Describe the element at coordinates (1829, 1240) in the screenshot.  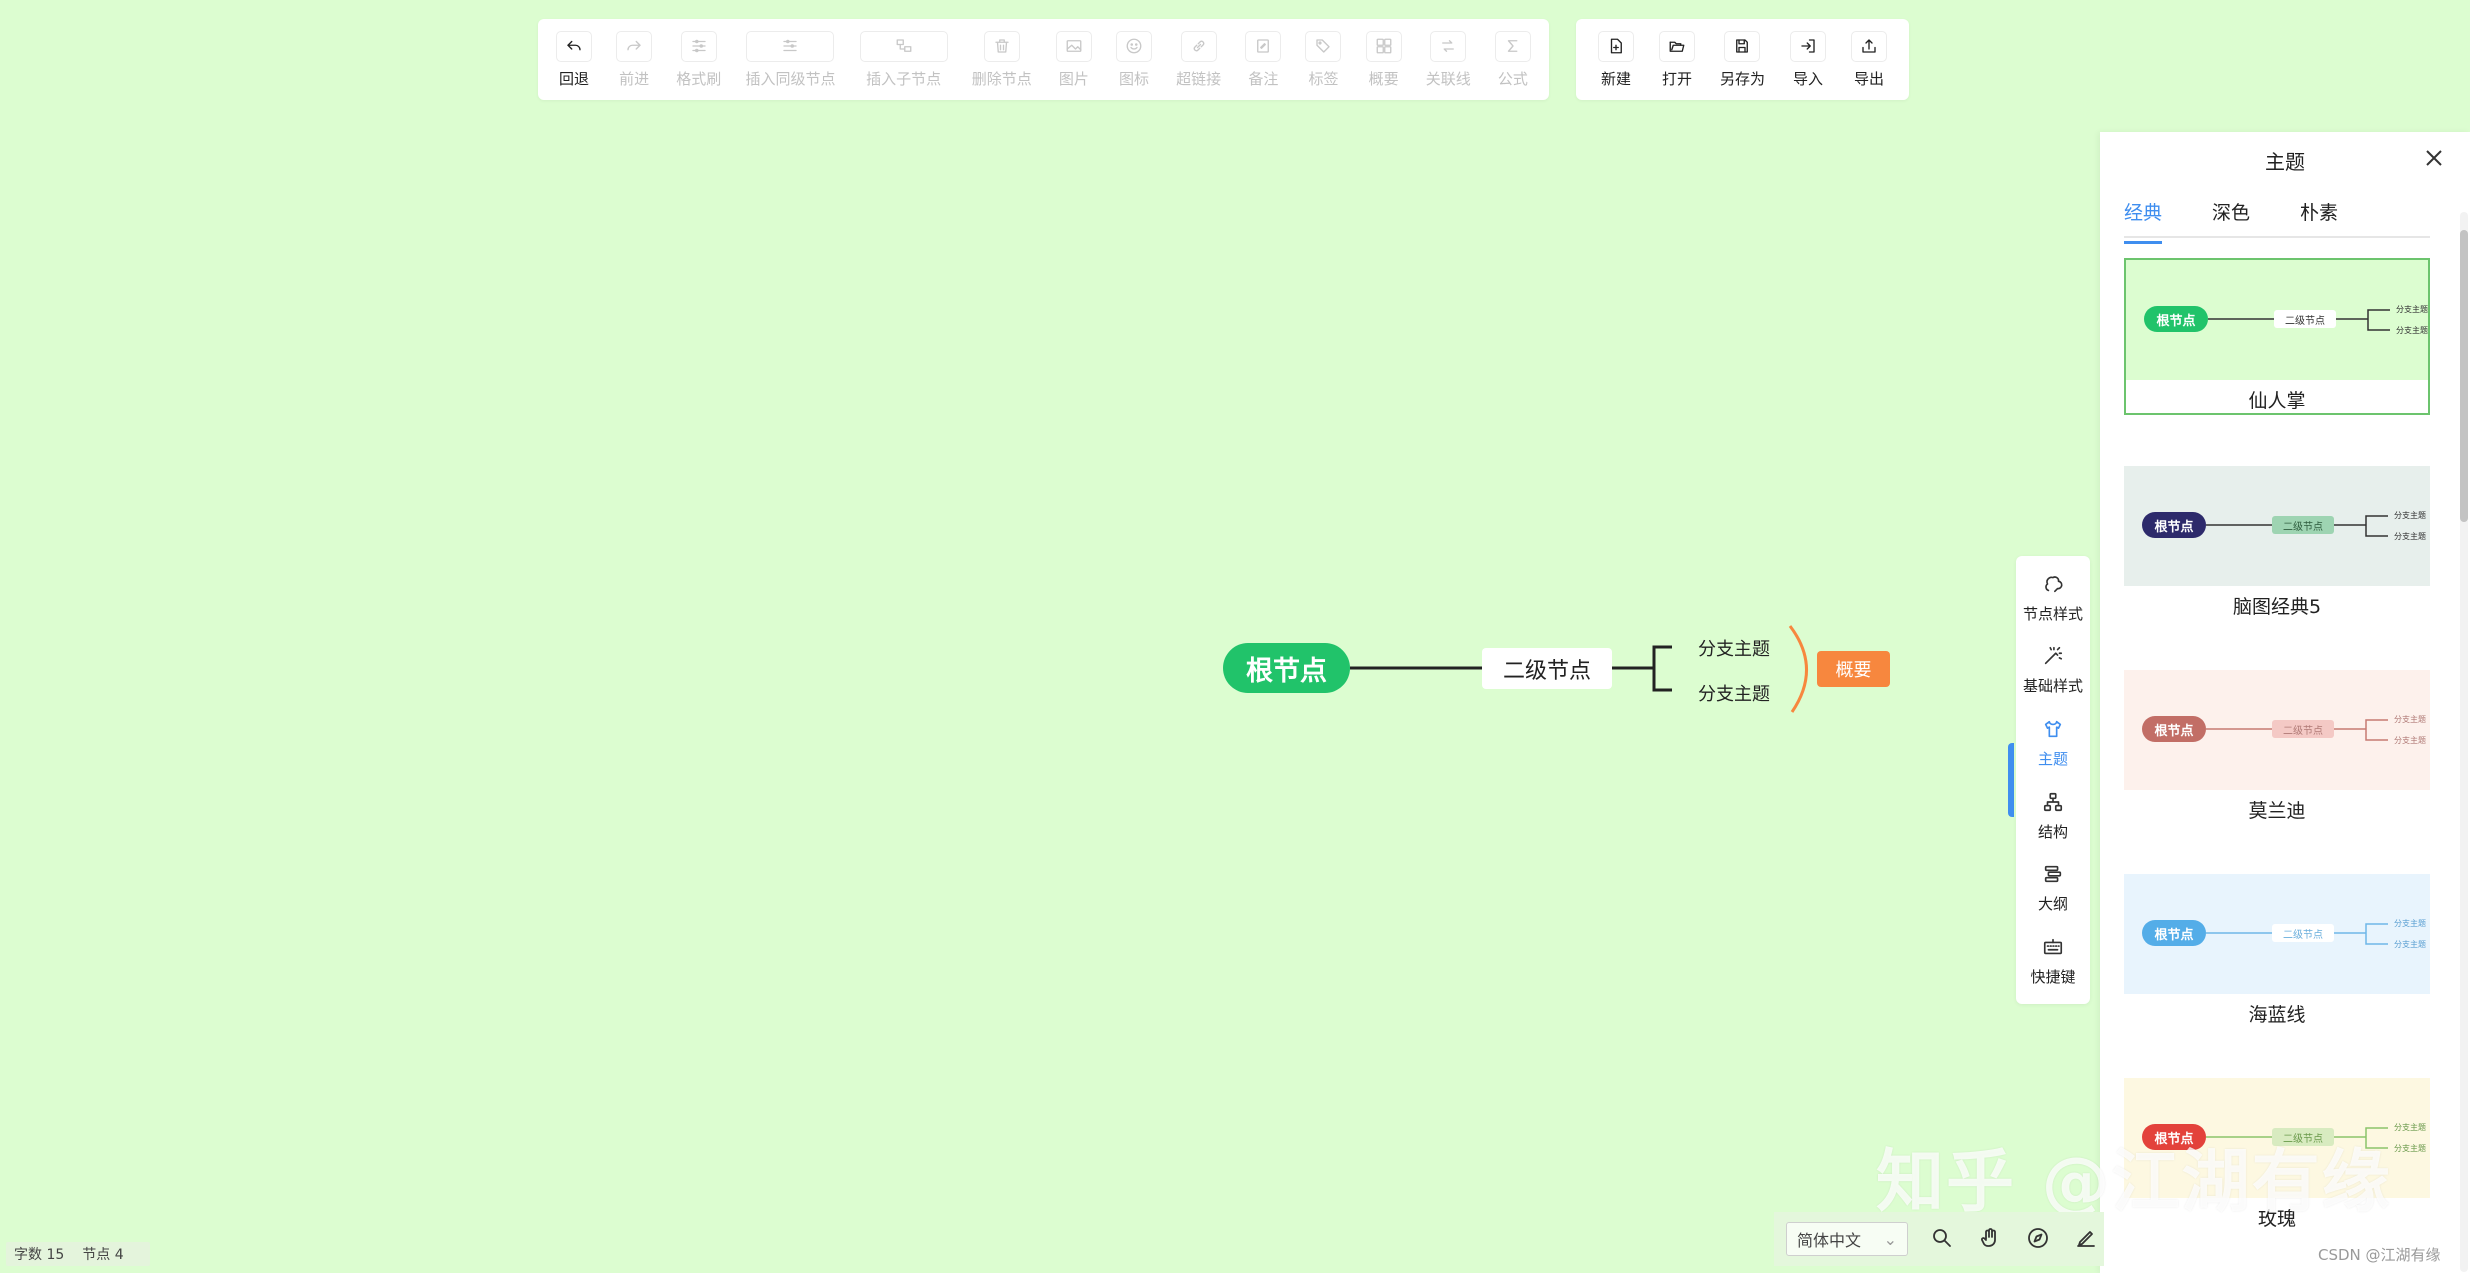
I see `language-value: 简体中文` at that location.